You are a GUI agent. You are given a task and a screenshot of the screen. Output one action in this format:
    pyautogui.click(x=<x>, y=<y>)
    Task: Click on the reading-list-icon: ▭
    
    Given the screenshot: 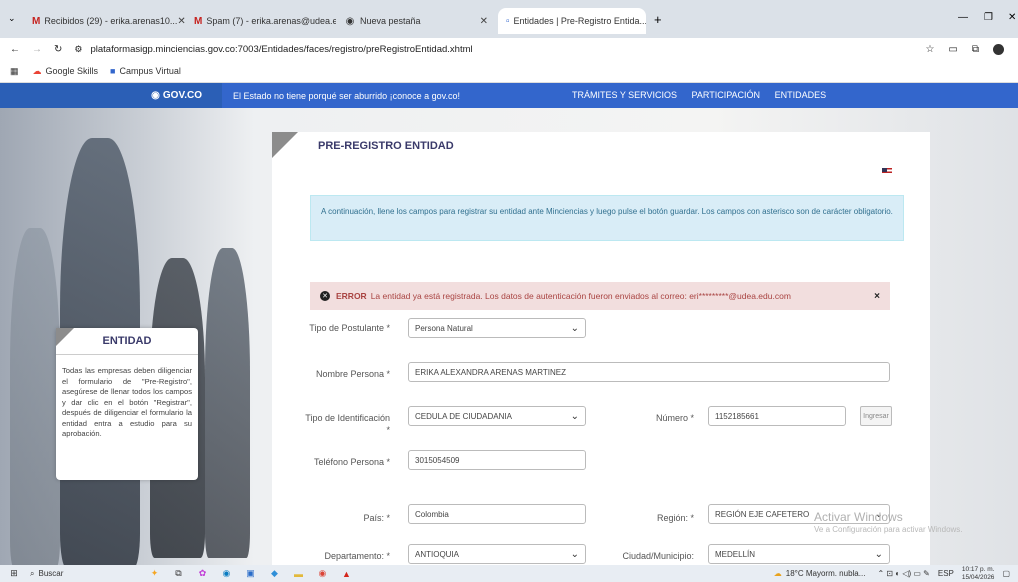 What is the action you would take?
    pyautogui.click(x=952, y=49)
    